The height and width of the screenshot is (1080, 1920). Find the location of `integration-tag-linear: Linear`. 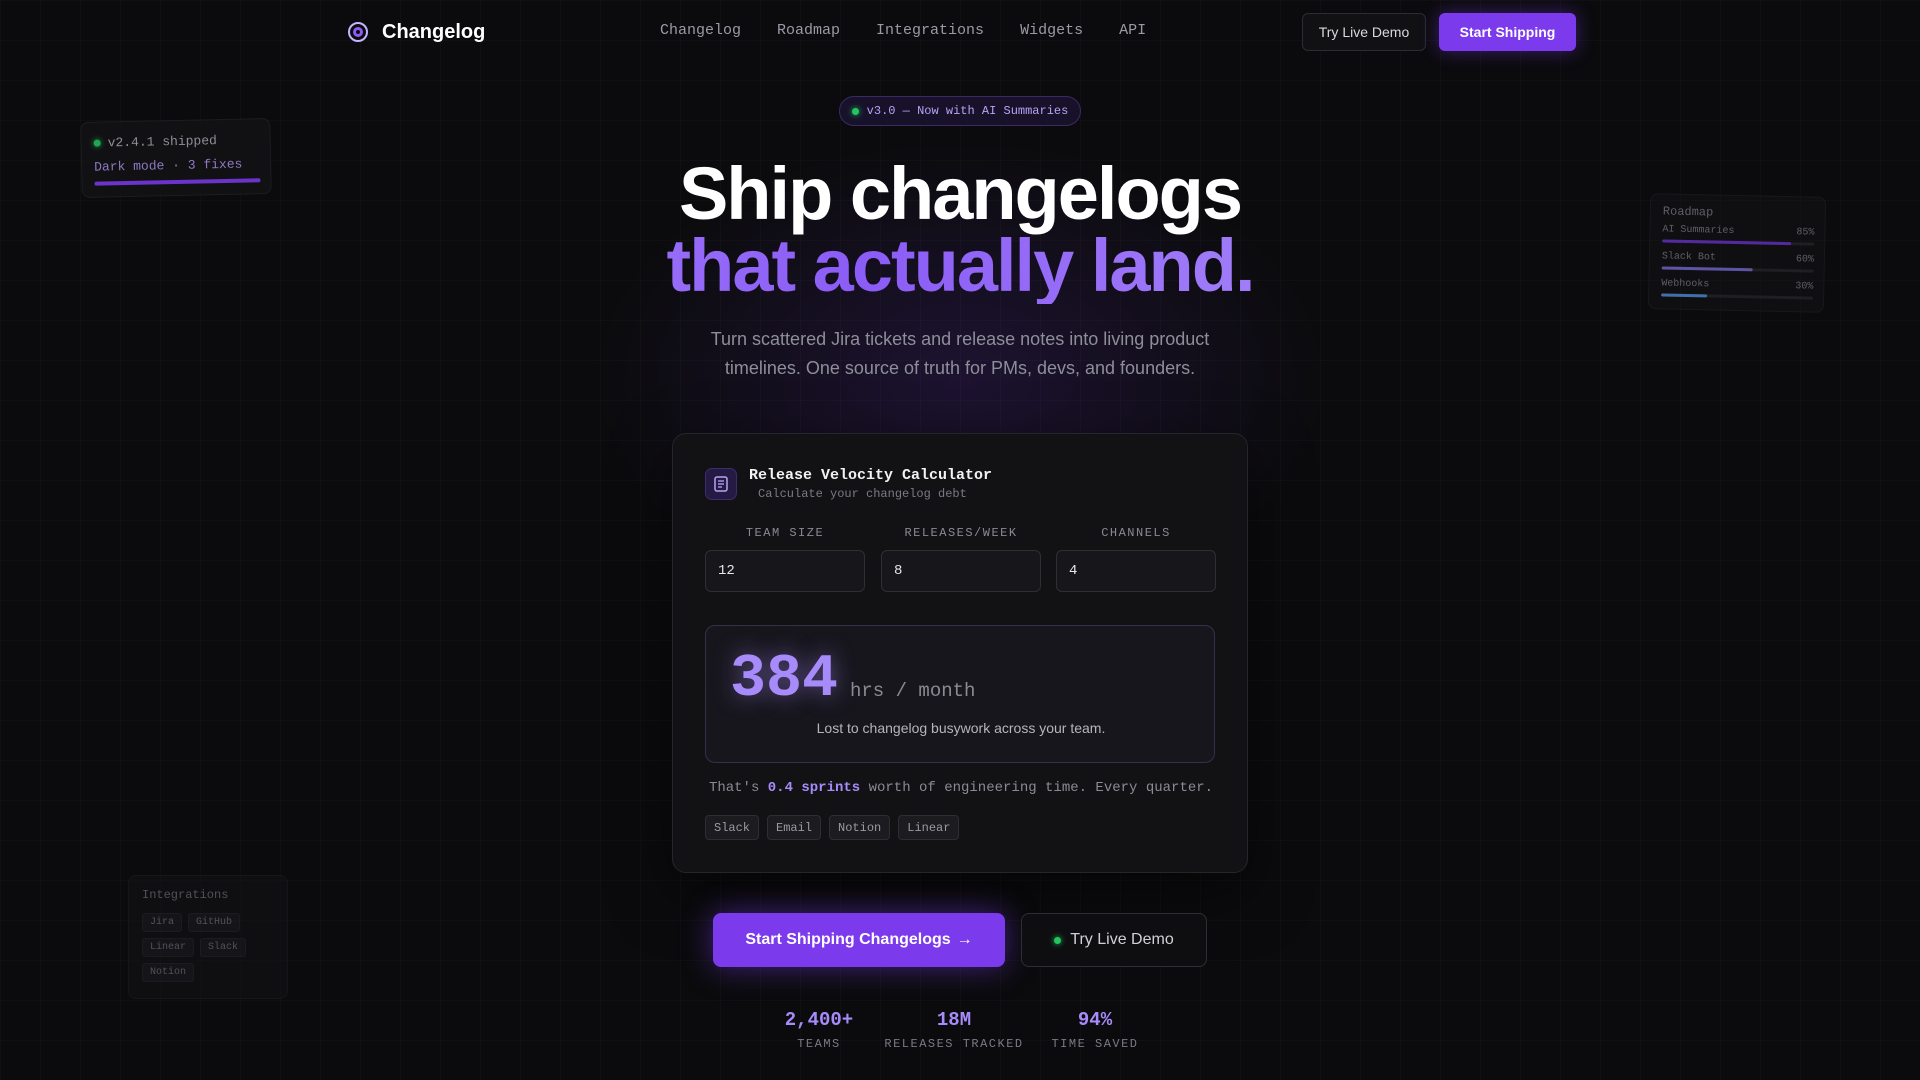

integration-tag-linear: Linear is located at coordinates (168, 947).